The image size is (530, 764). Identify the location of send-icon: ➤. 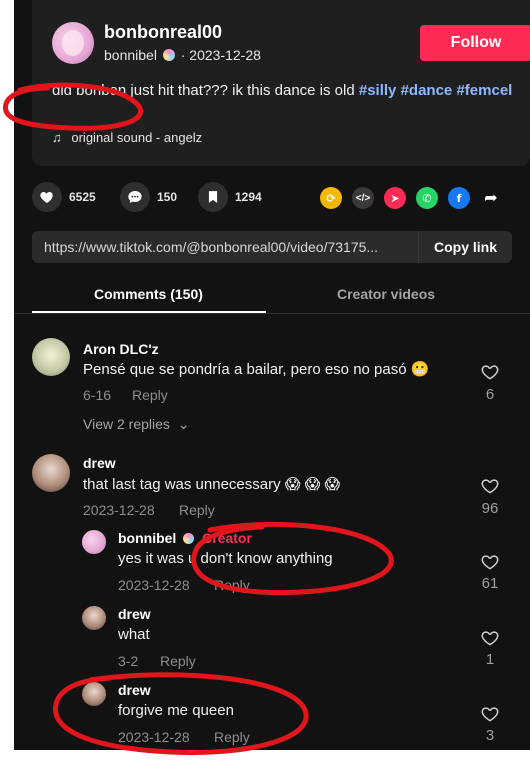
(395, 198).